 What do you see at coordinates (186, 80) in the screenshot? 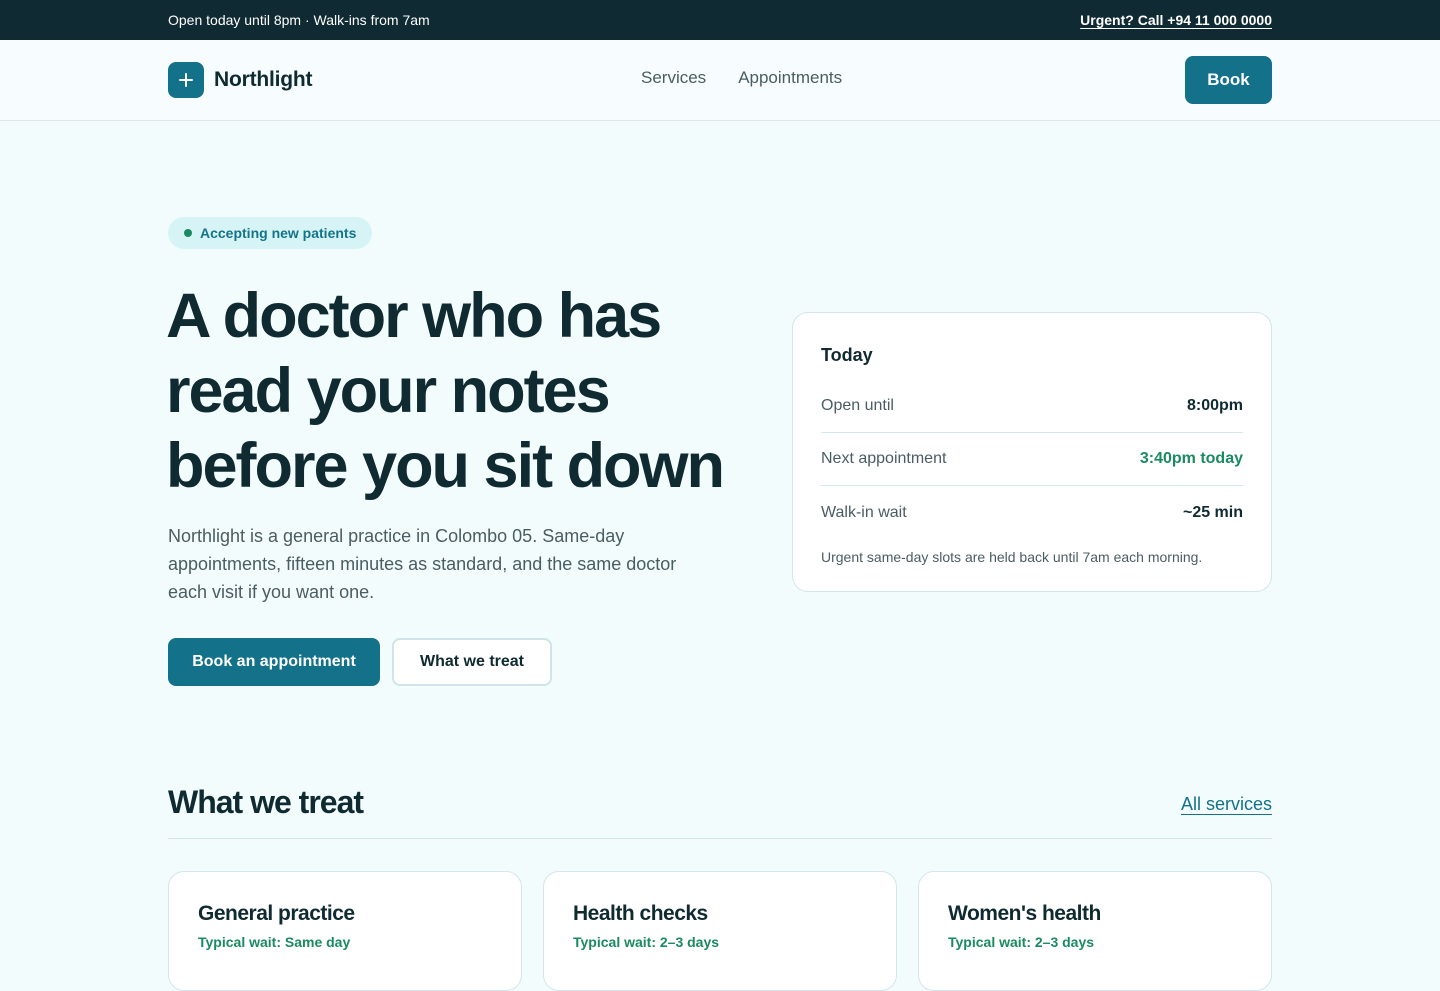
I see `plus-icon` at bounding box center [186, 80].